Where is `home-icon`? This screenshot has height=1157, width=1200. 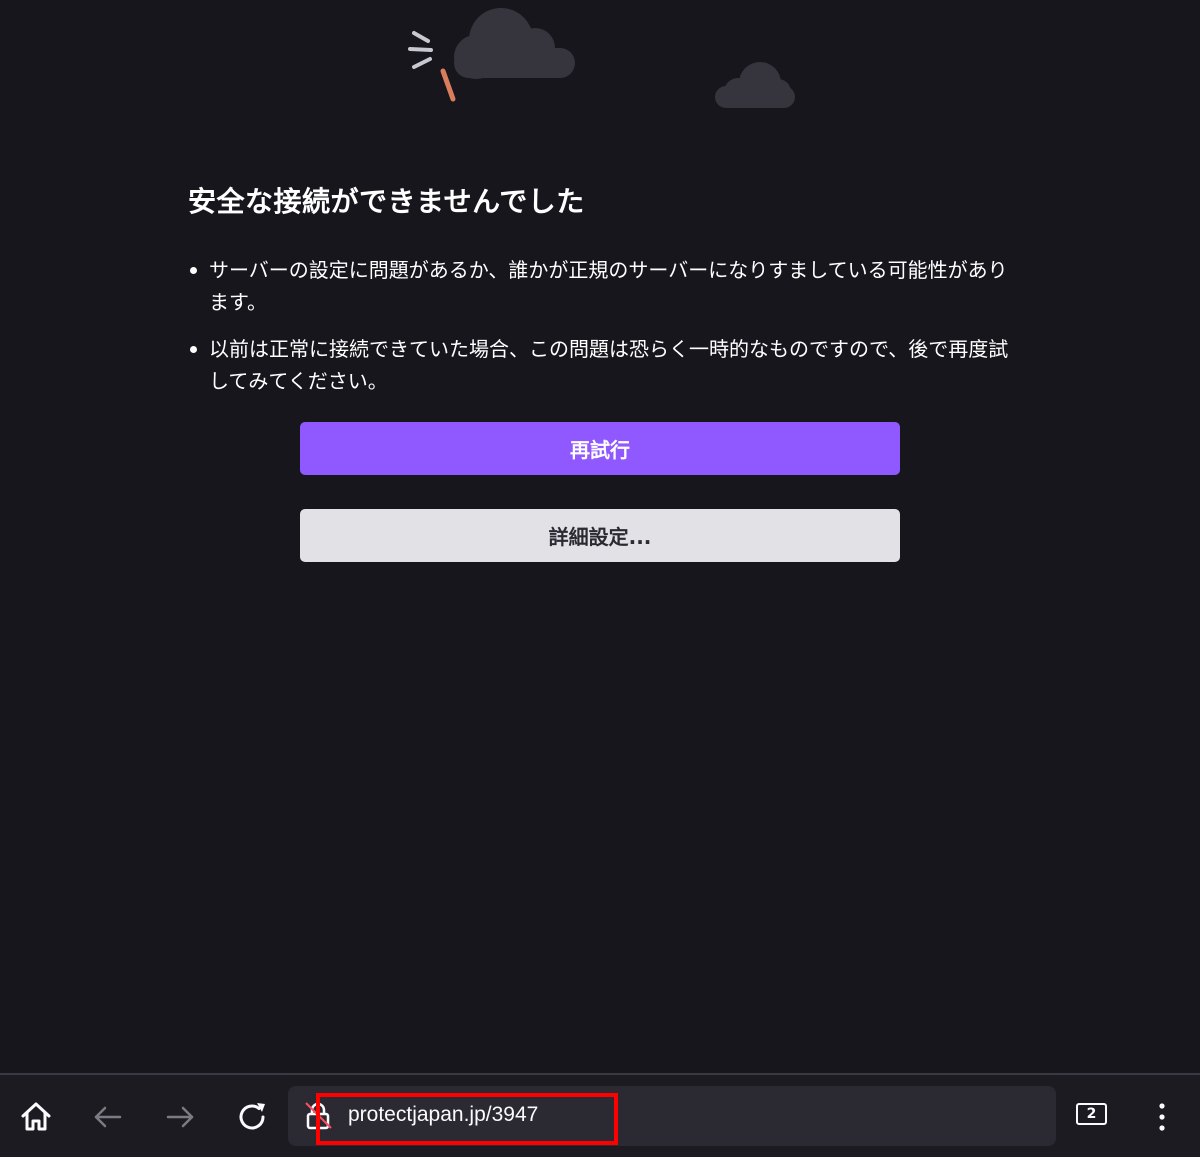
home-icon is located at coordinates (36, 1116).